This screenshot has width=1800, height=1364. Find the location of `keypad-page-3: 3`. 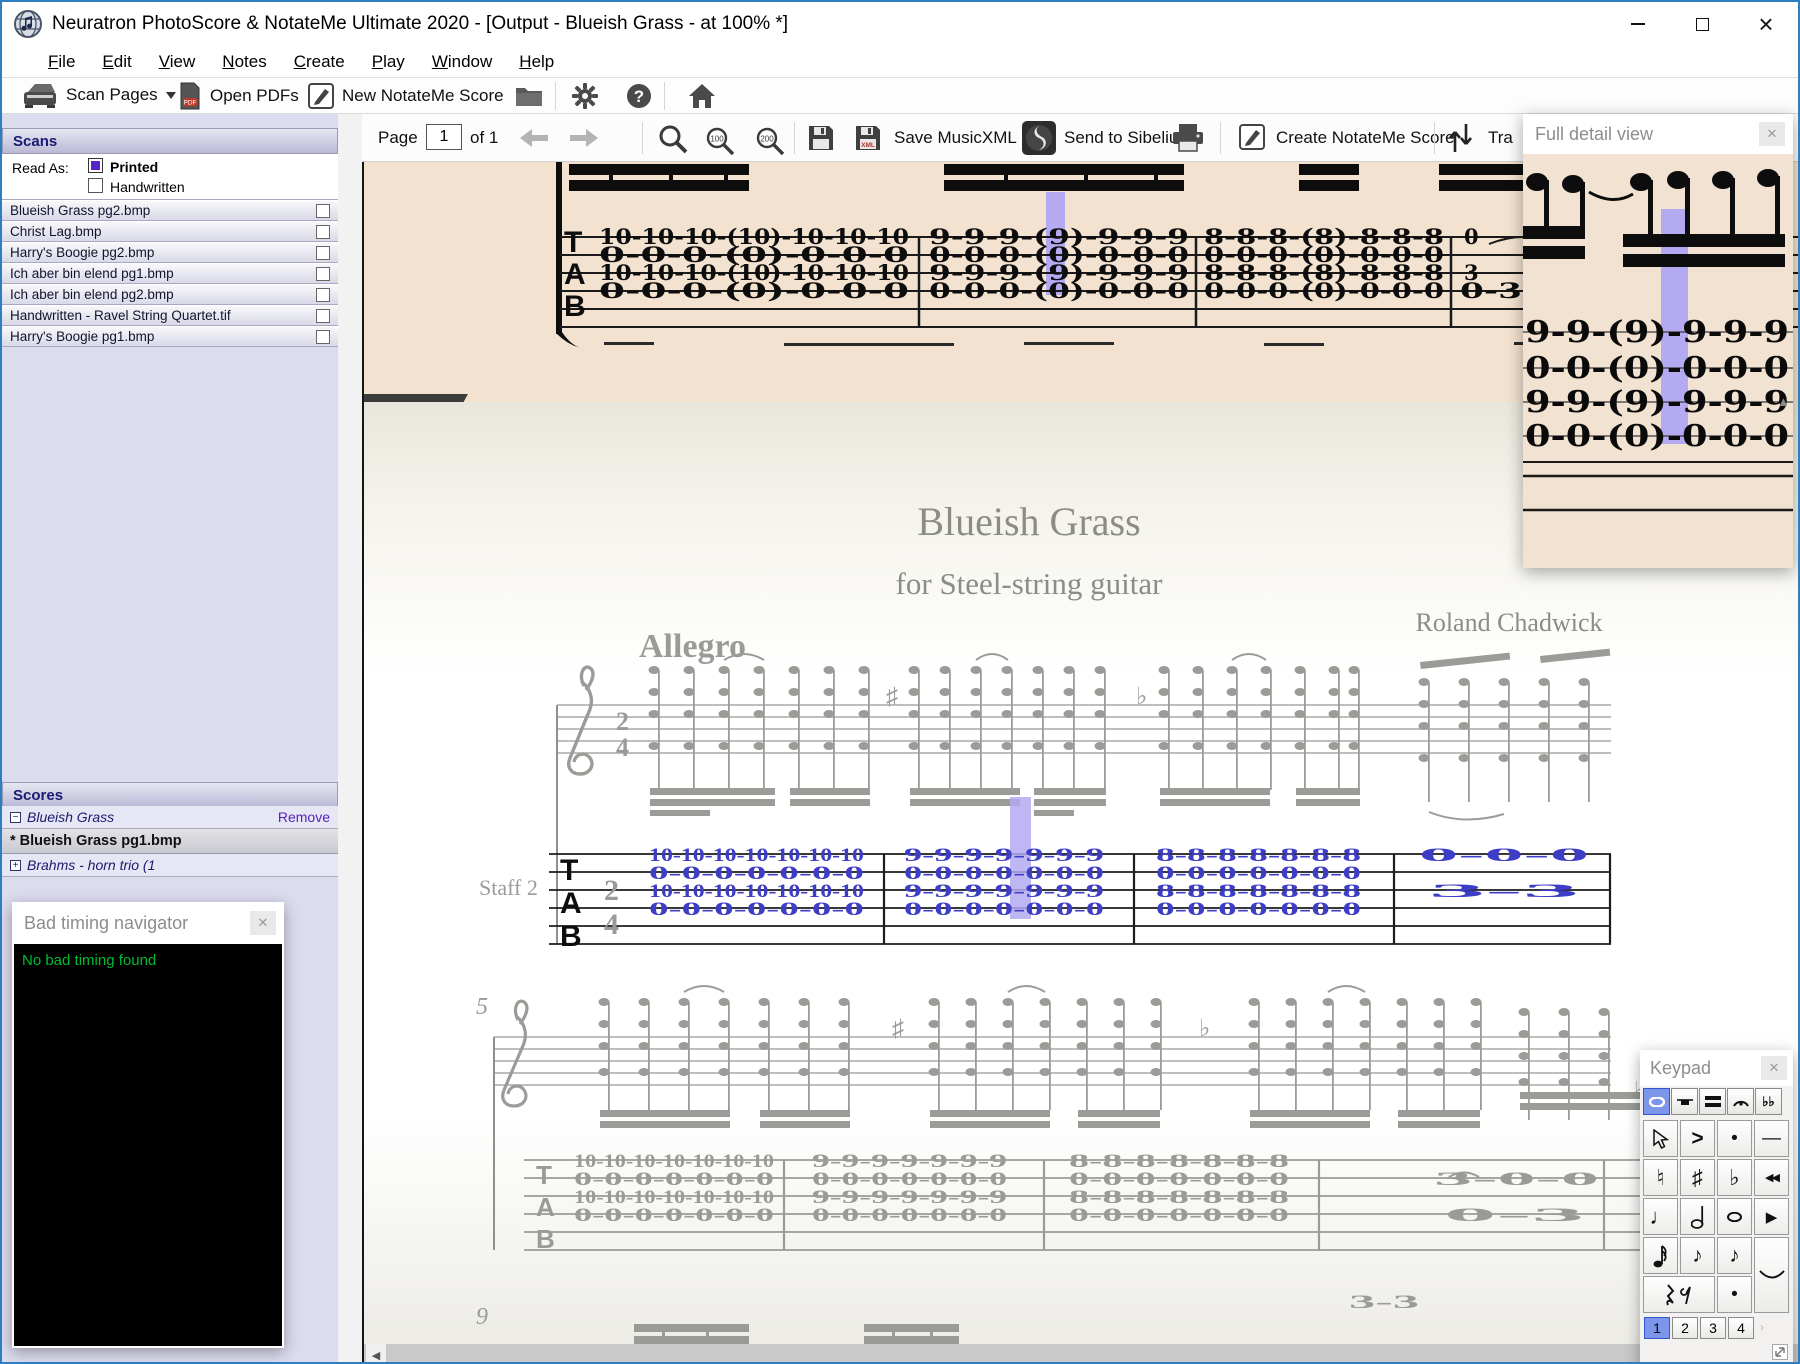

keypad-page-3: 3 is located at coordinates (1713, 1328).